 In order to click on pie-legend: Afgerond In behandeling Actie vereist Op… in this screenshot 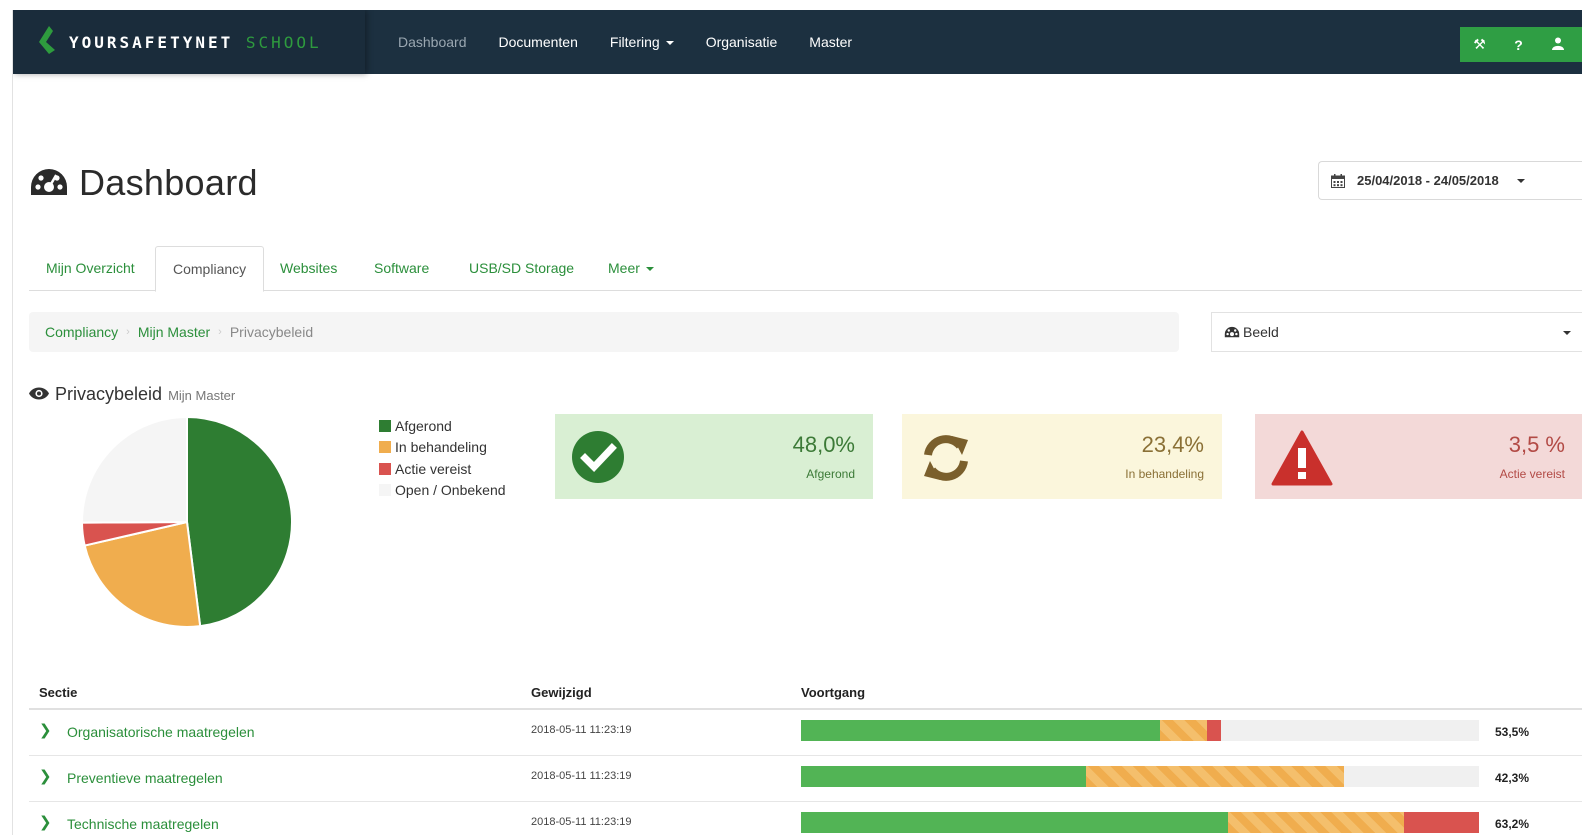, I will do `click(442, 458)`.